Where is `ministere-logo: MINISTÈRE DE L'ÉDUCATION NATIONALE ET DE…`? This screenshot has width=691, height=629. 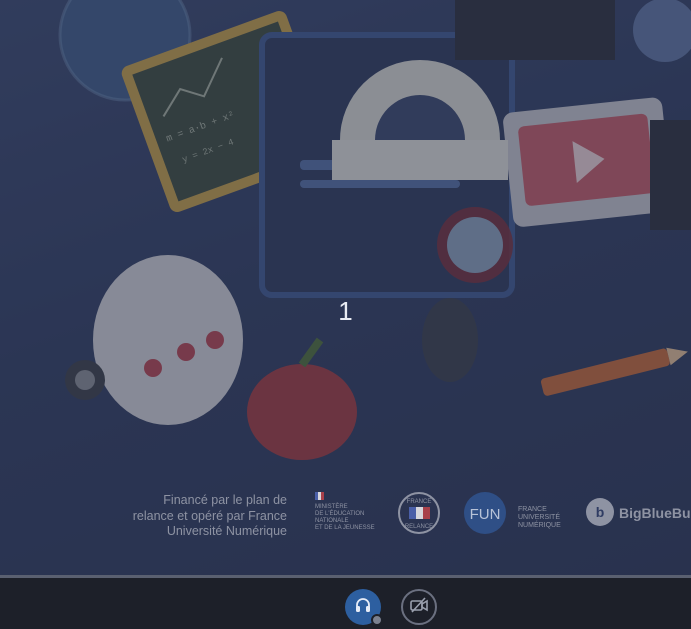 ministere-logo: MINISTÈRE DE L'ÉDUCATION NATIONALE ET DE… is located at coordinates (346, 516).